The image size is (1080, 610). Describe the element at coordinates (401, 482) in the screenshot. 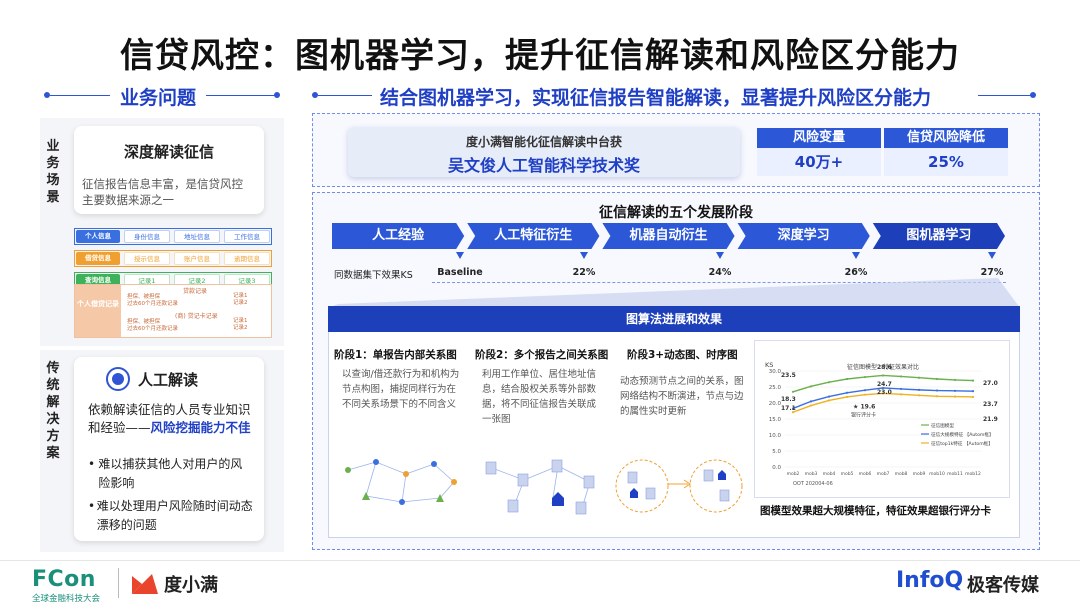

I see `phase-1-graph-illustration` at that location.